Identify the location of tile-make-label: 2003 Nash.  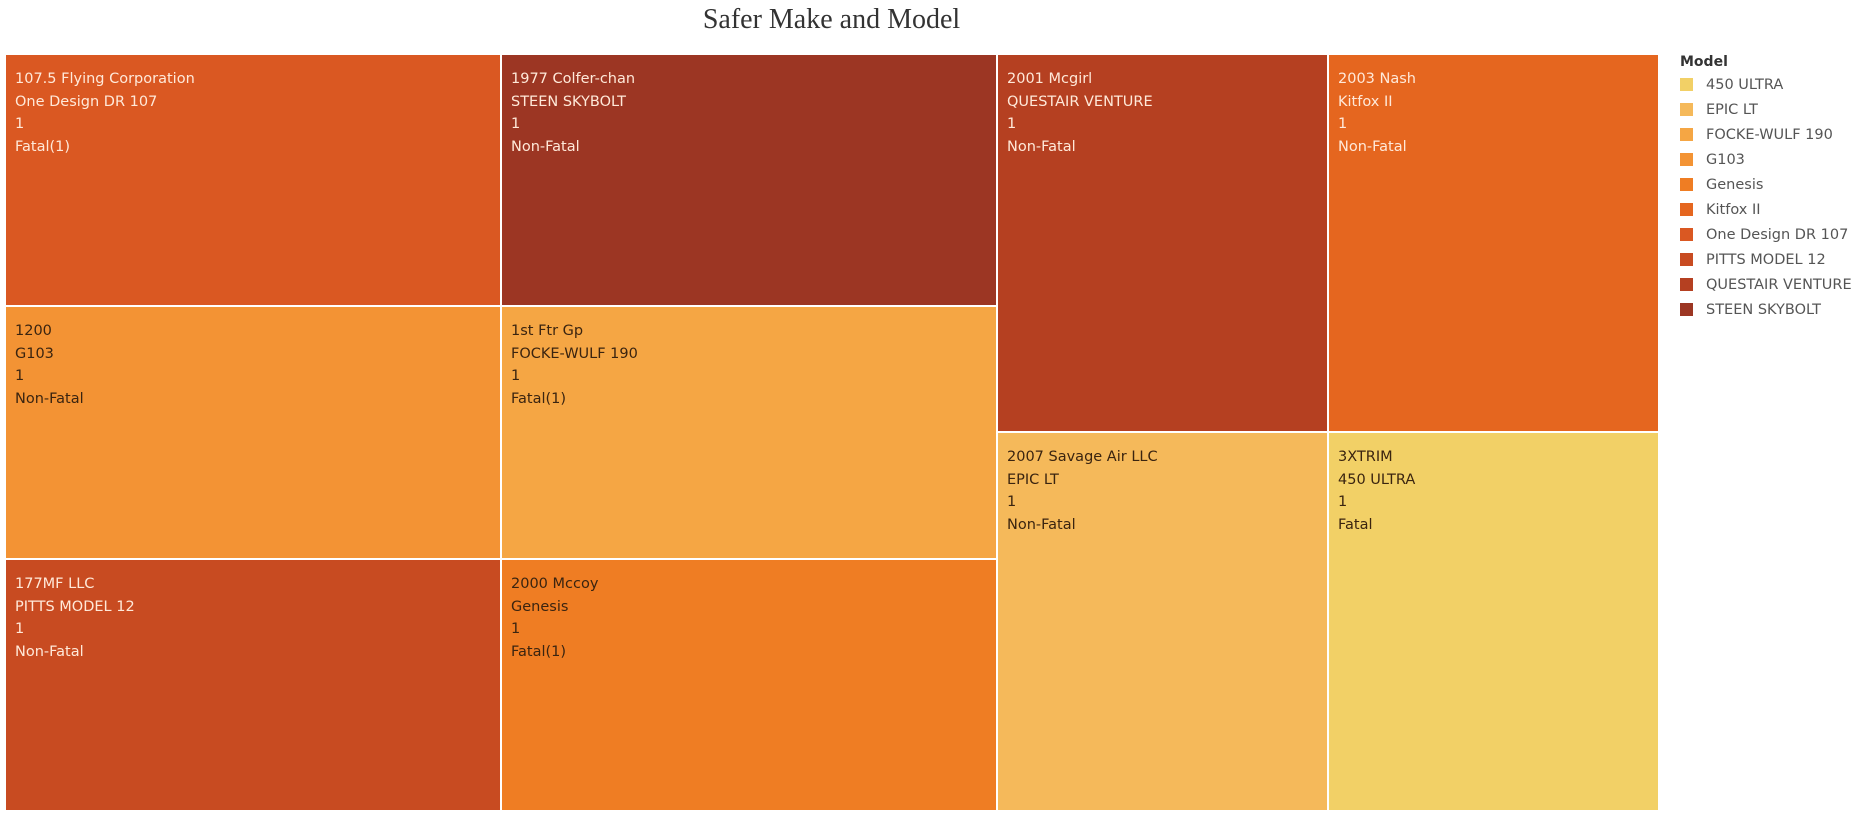
(1377, 79).